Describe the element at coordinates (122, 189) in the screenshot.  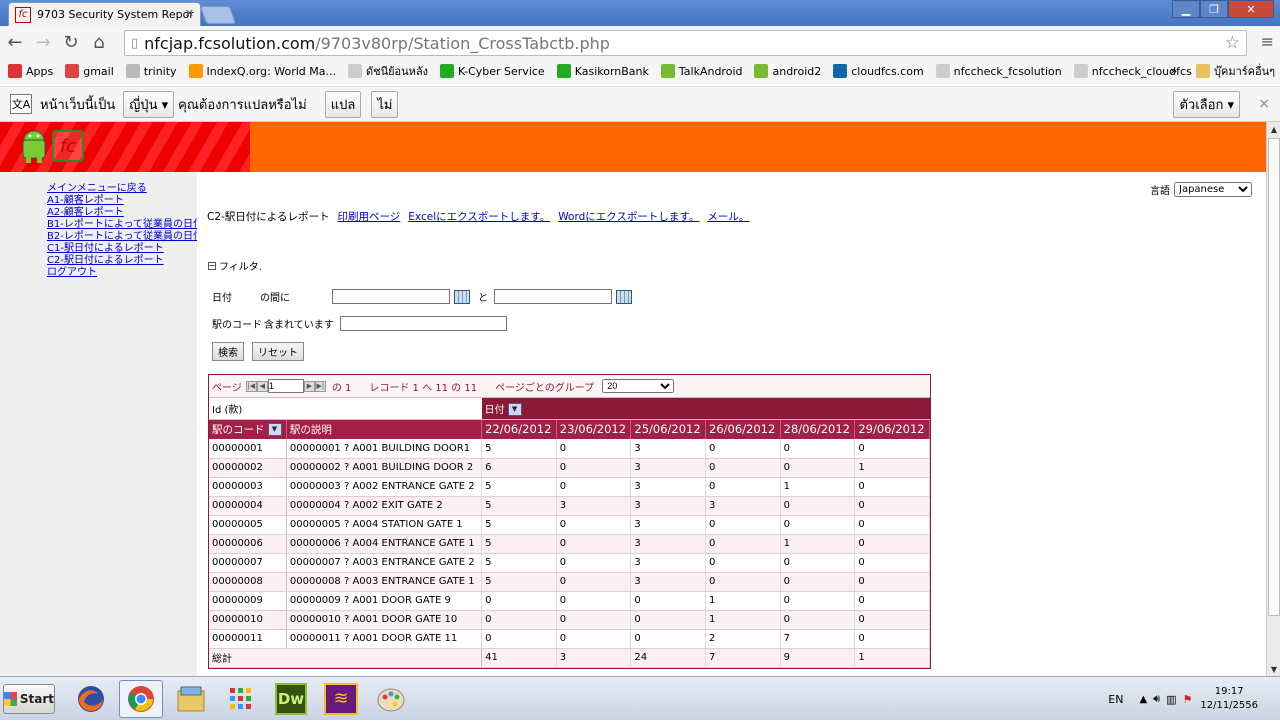
I see `sidebar-link-main-menu: メインメニューに戻る` at that location.